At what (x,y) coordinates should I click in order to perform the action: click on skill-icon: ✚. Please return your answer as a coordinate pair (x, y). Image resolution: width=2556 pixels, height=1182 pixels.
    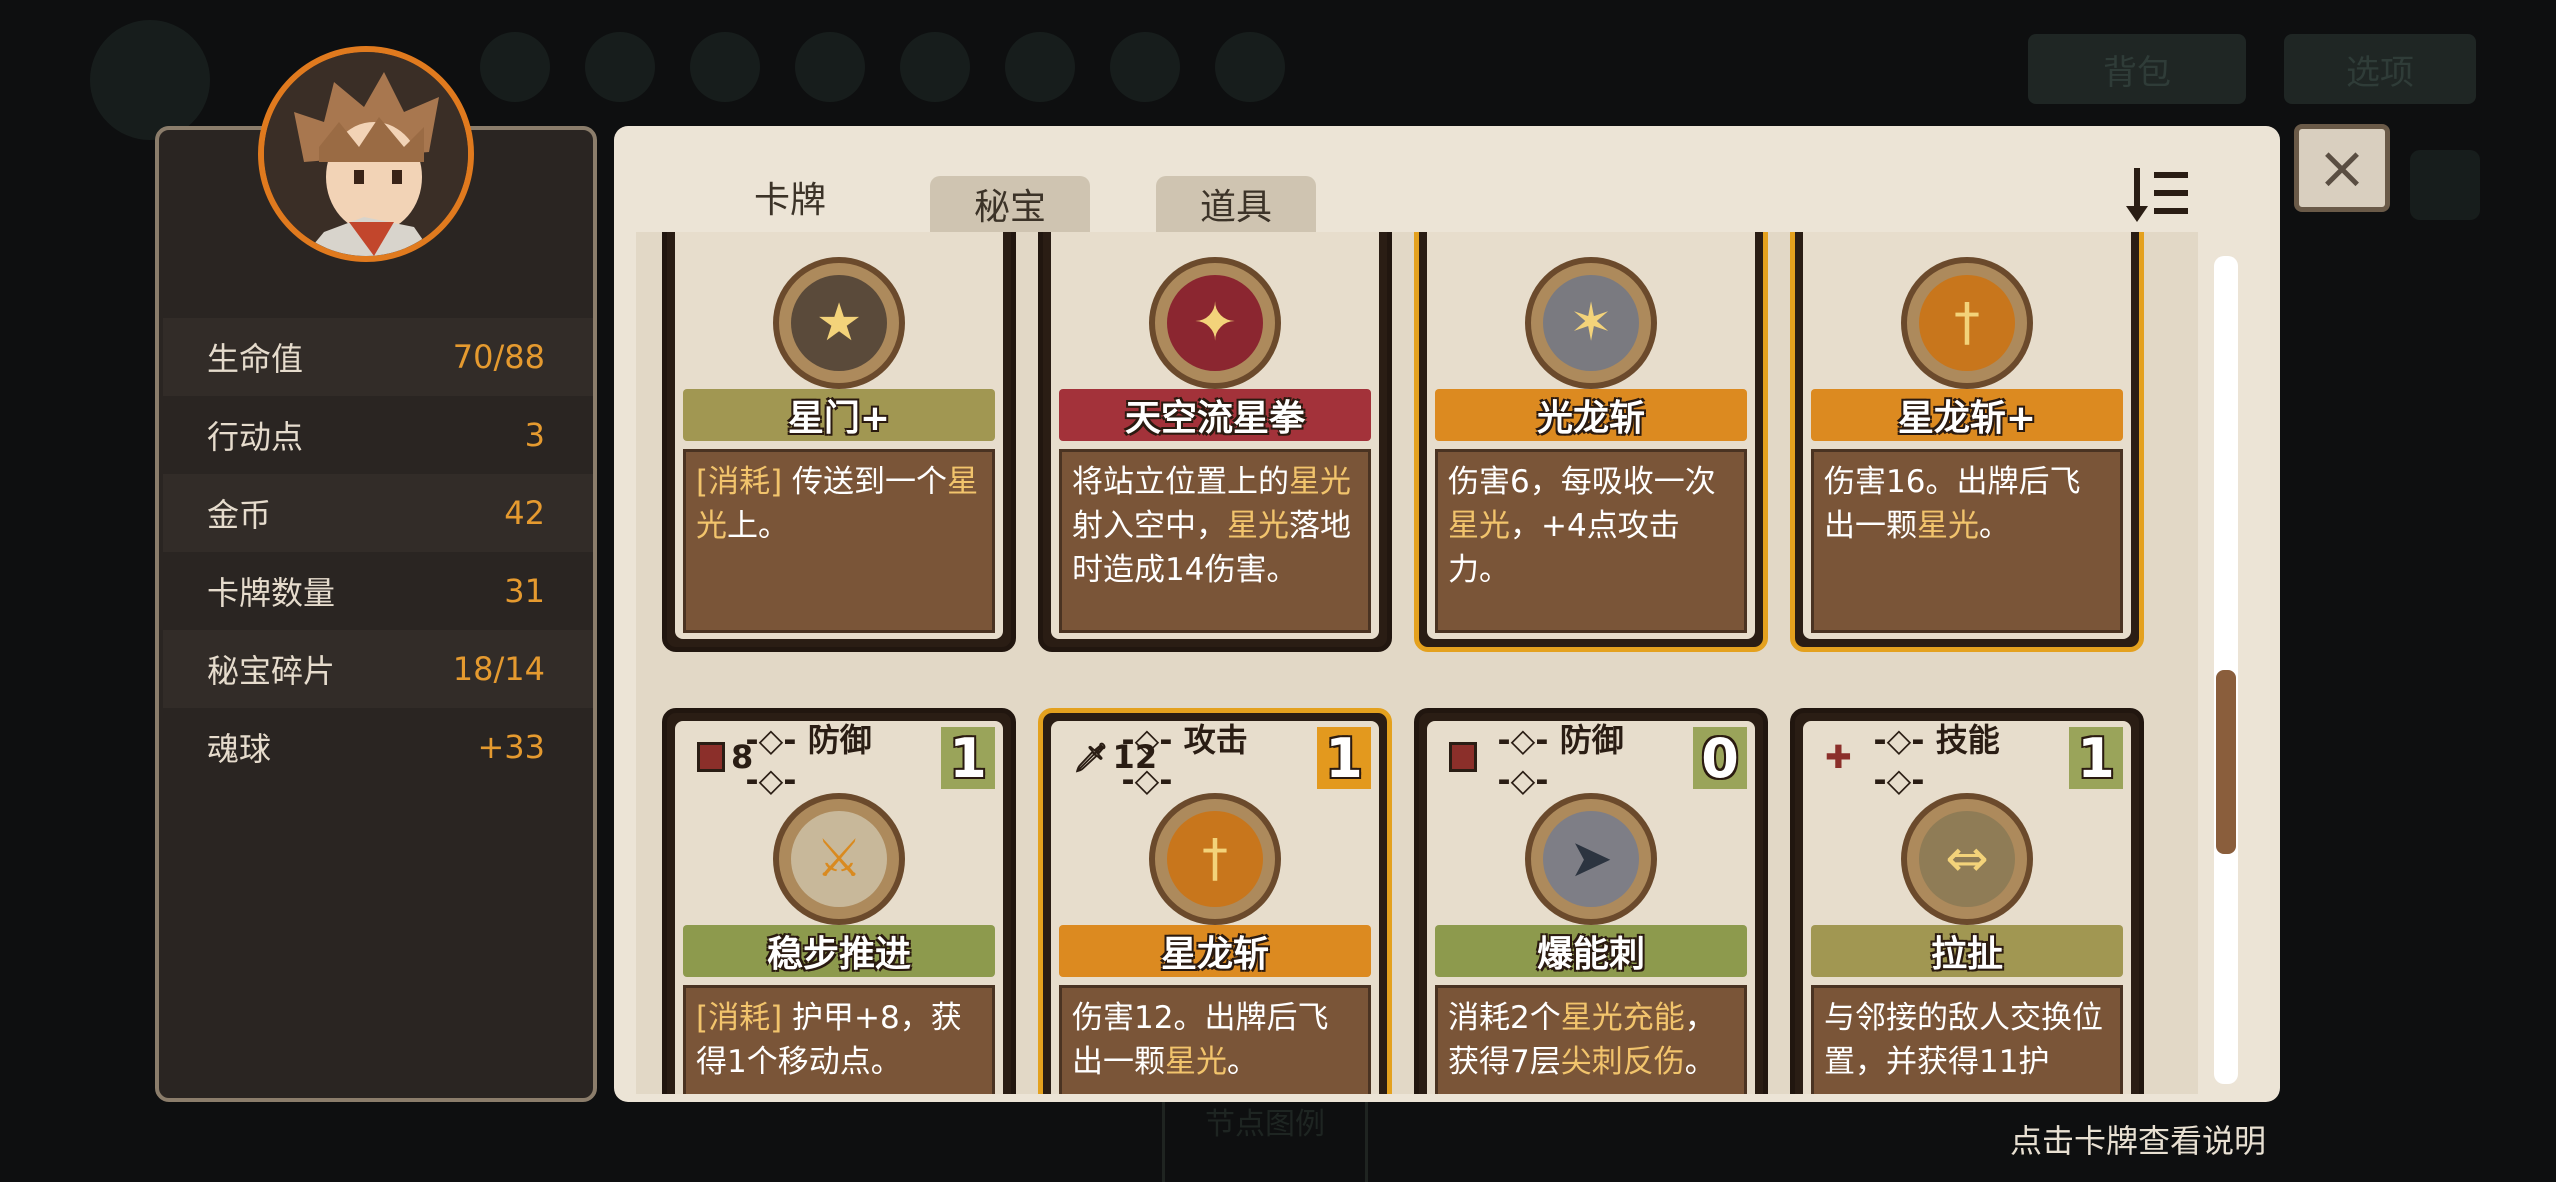
    Looking at the image, I should click on (1838, 757).